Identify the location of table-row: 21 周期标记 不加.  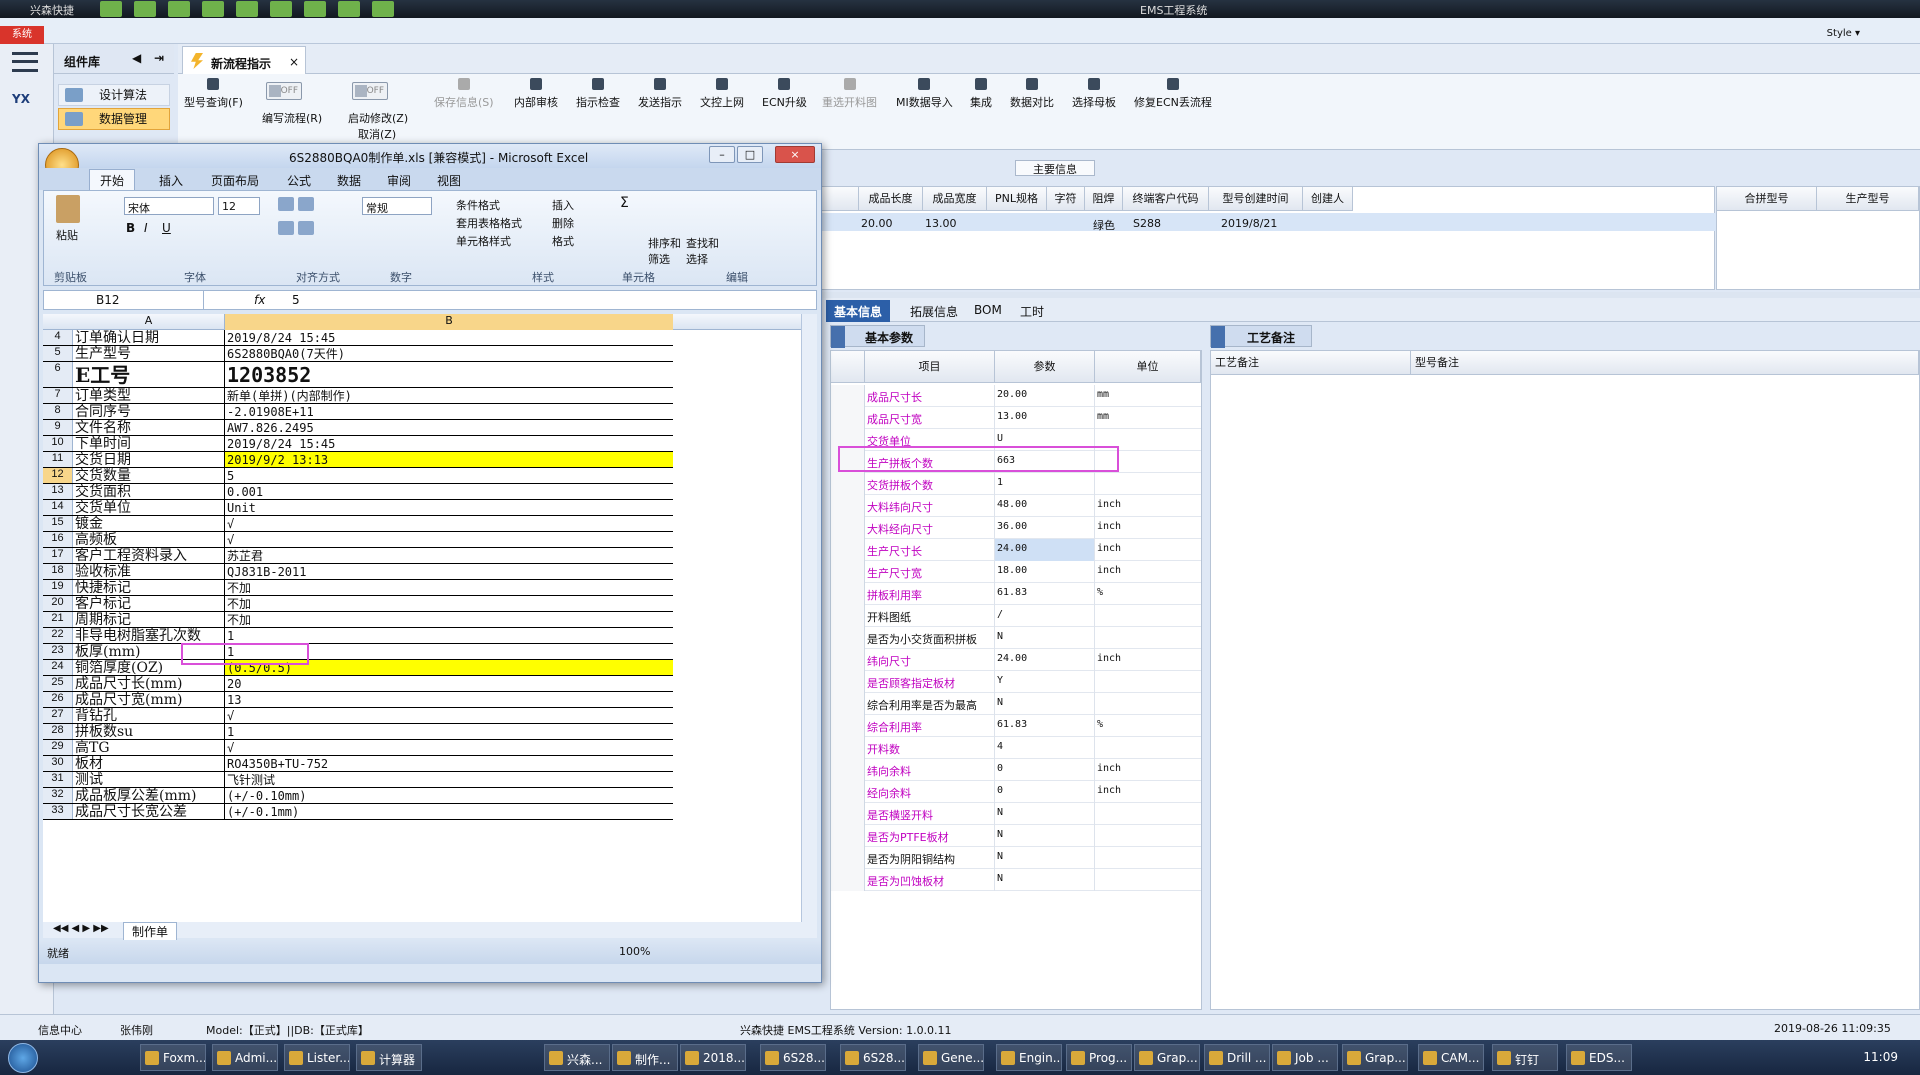
(358, 620).